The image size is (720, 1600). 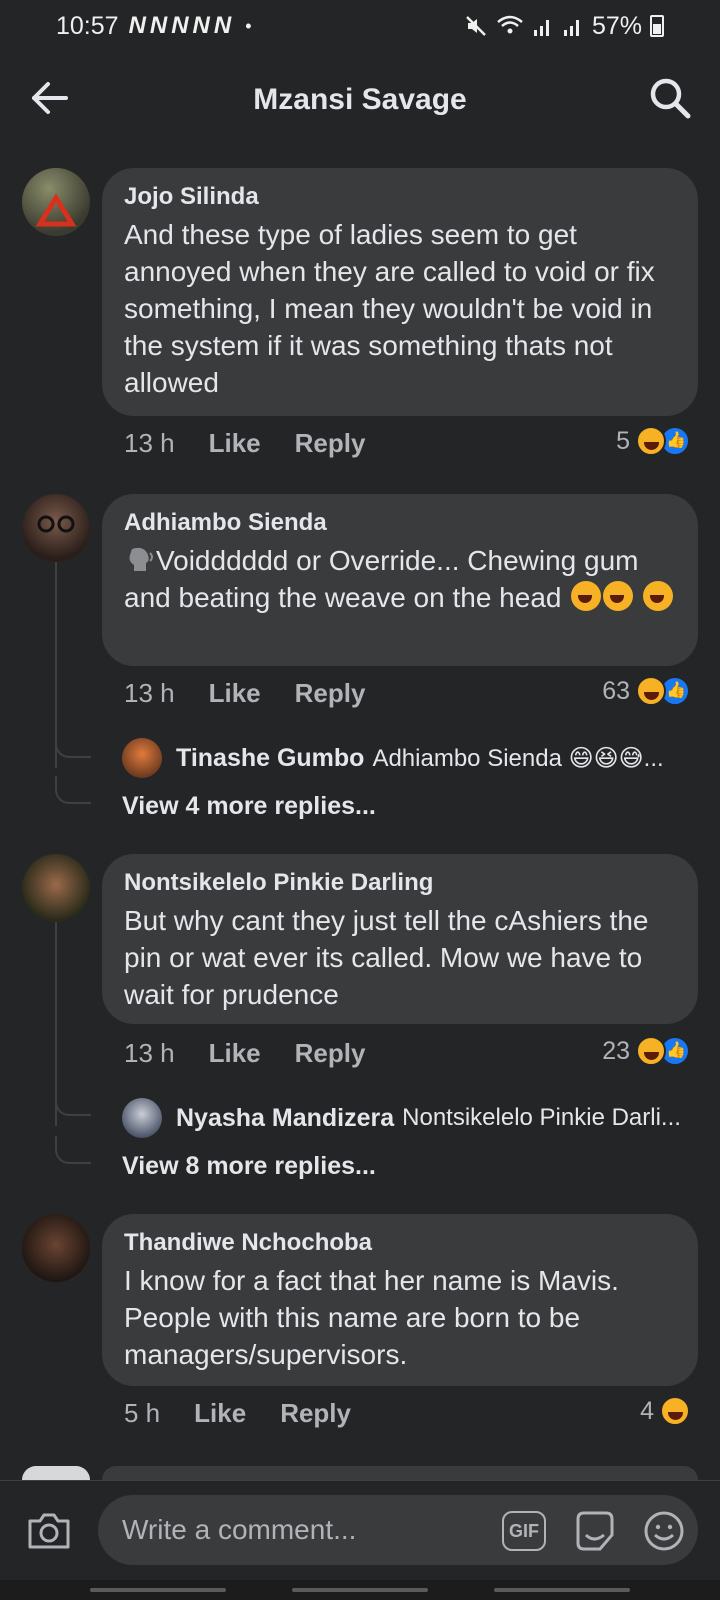 I want to click on status-time: 10:57, so click(x=87, y=25).